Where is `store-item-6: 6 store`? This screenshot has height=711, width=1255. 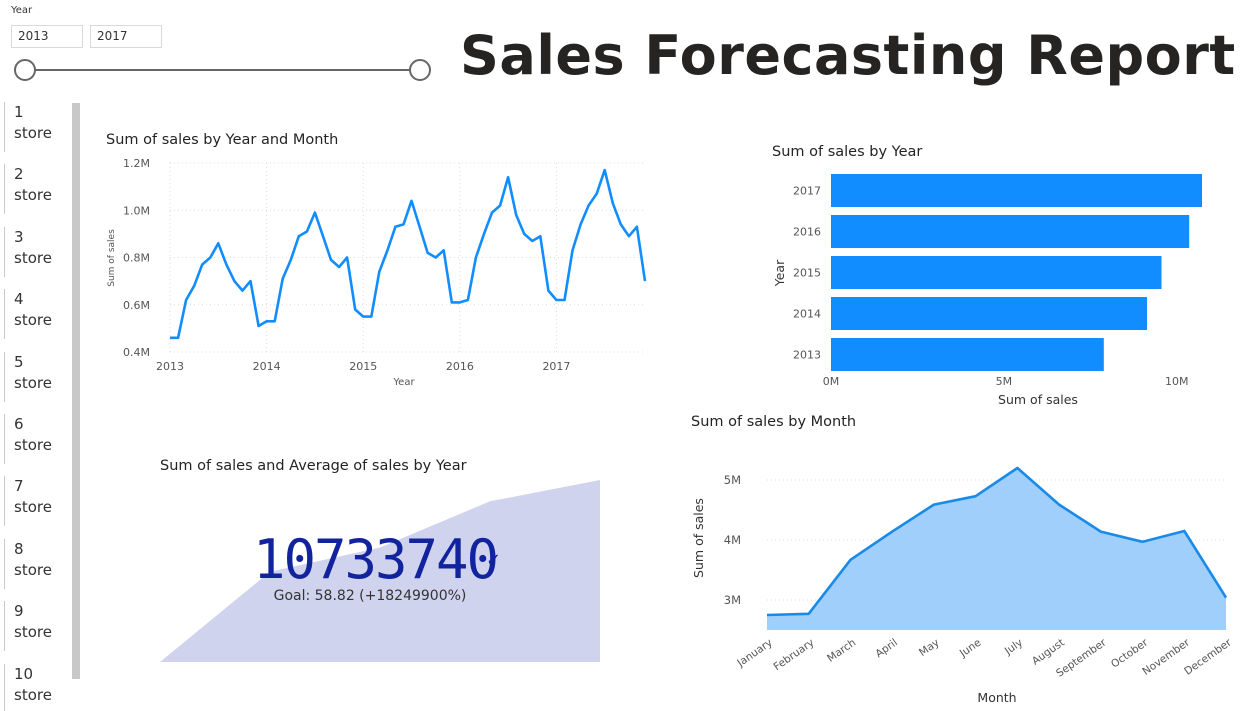
store-item-6: 6 store is located at coordinates (36, 439).